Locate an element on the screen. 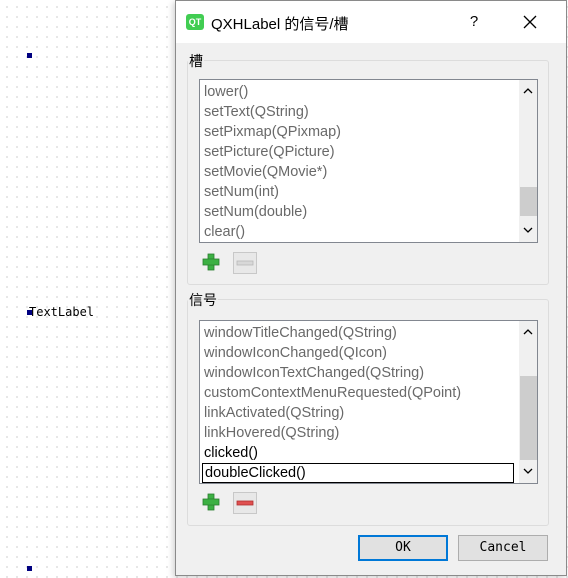  slots-scrollbar is located at coordinates (528, 161).